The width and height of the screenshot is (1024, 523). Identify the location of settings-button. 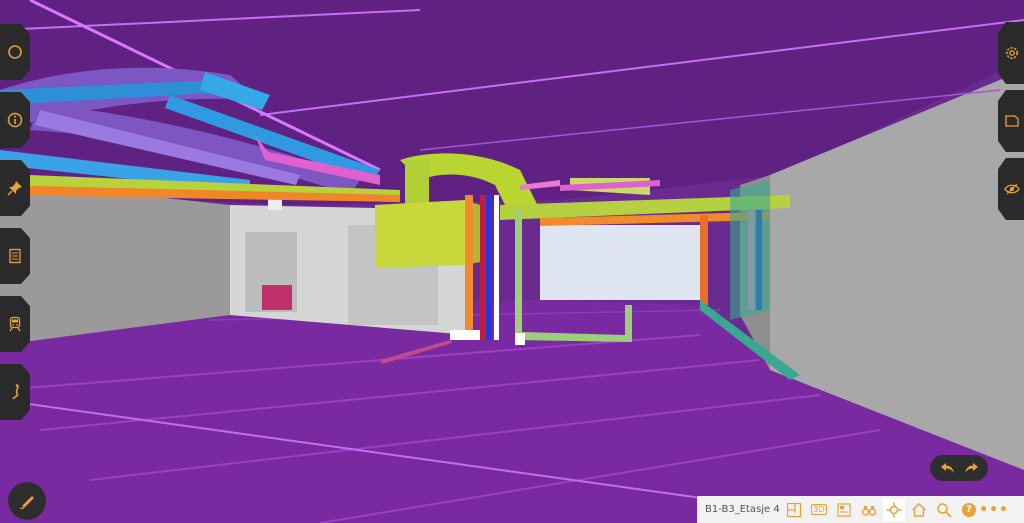
(1011, 53).